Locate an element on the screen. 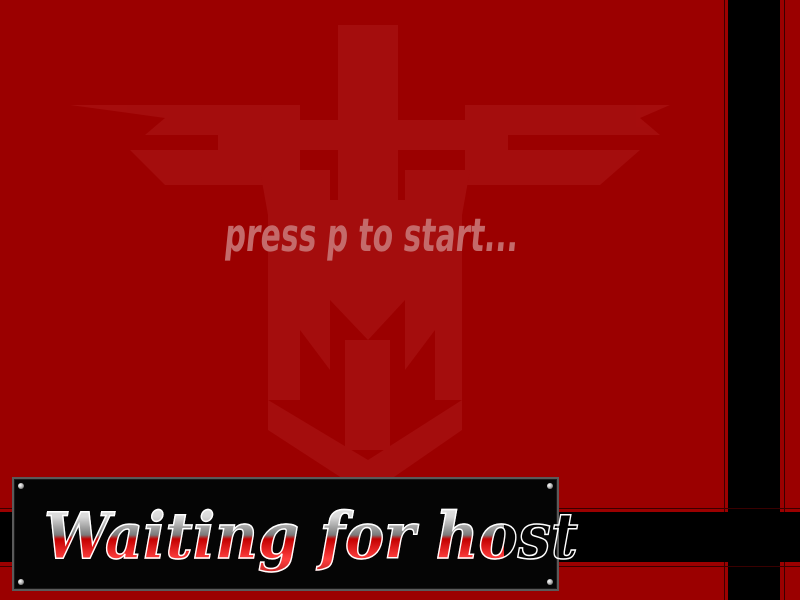  status-banner: Waiting for host is located at coordinates (295, 534).